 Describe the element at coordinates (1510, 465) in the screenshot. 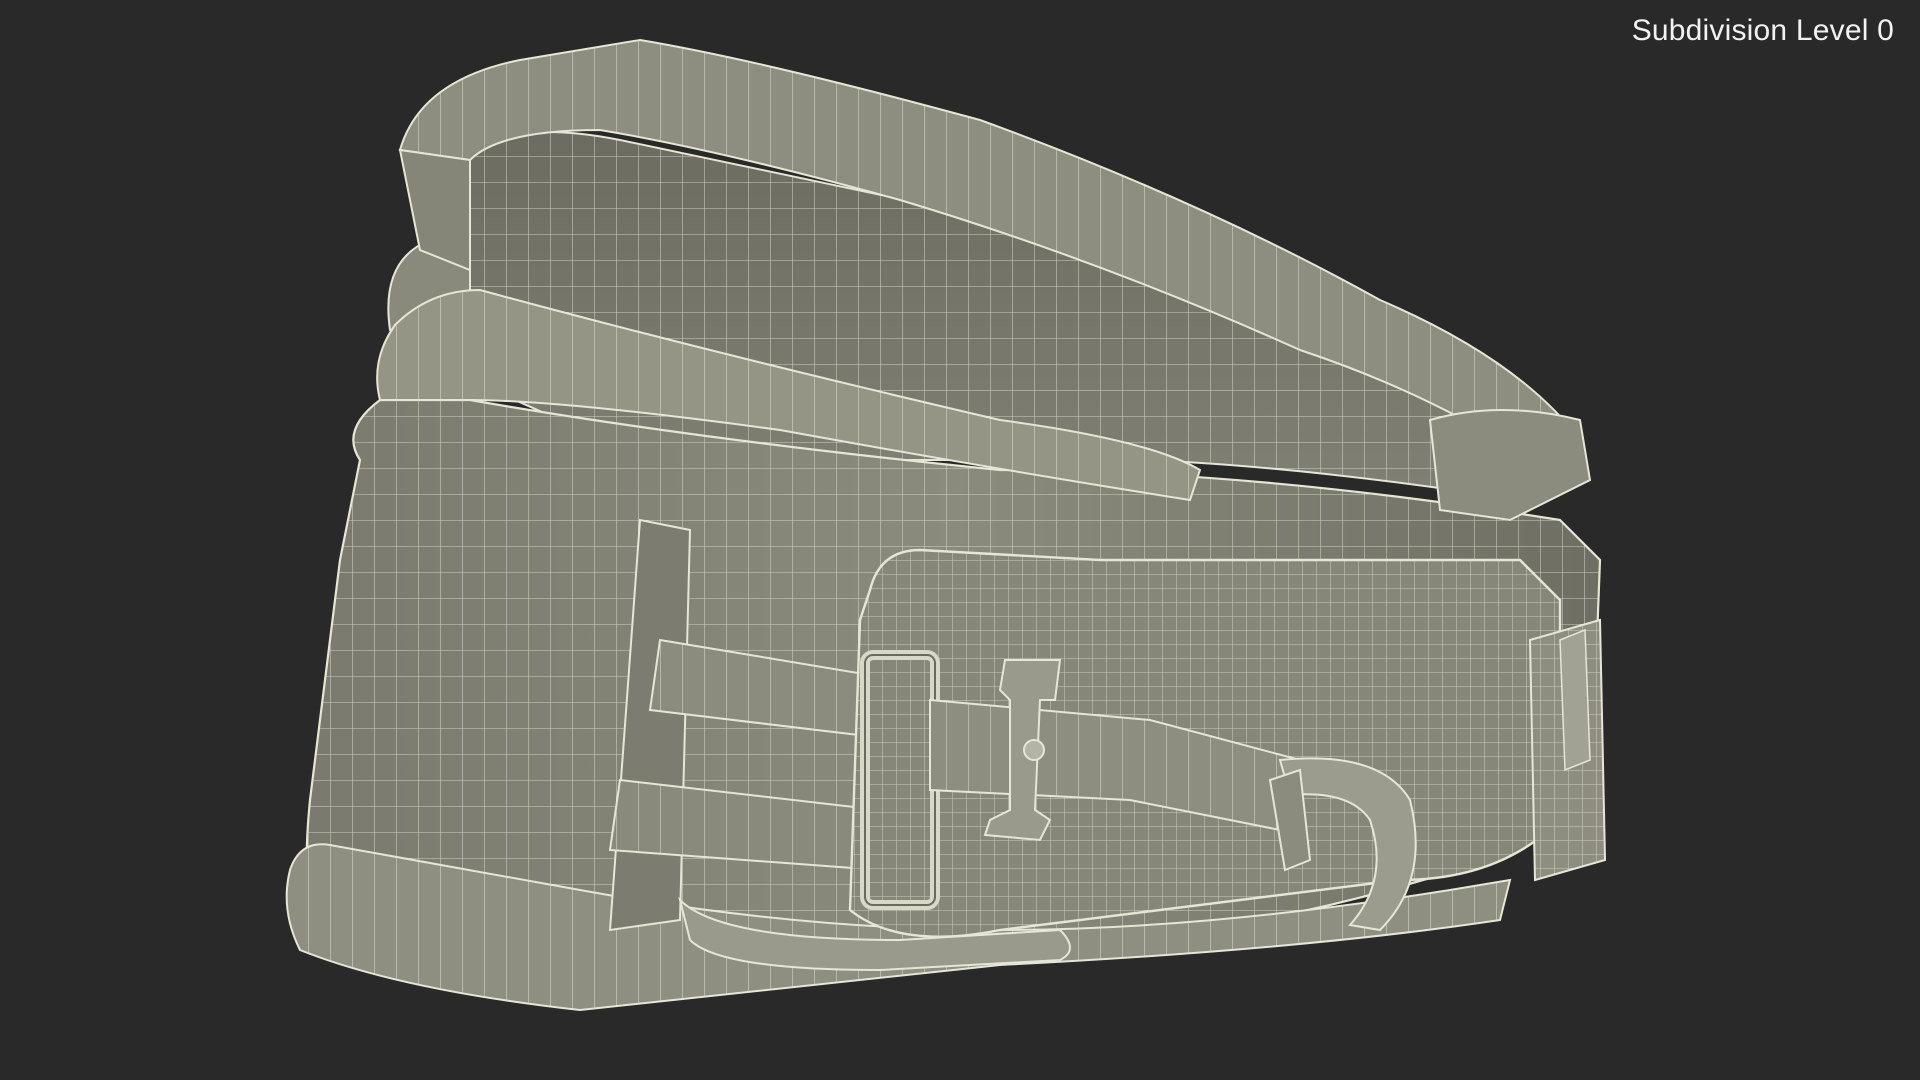

I see `right-rim` at that location.